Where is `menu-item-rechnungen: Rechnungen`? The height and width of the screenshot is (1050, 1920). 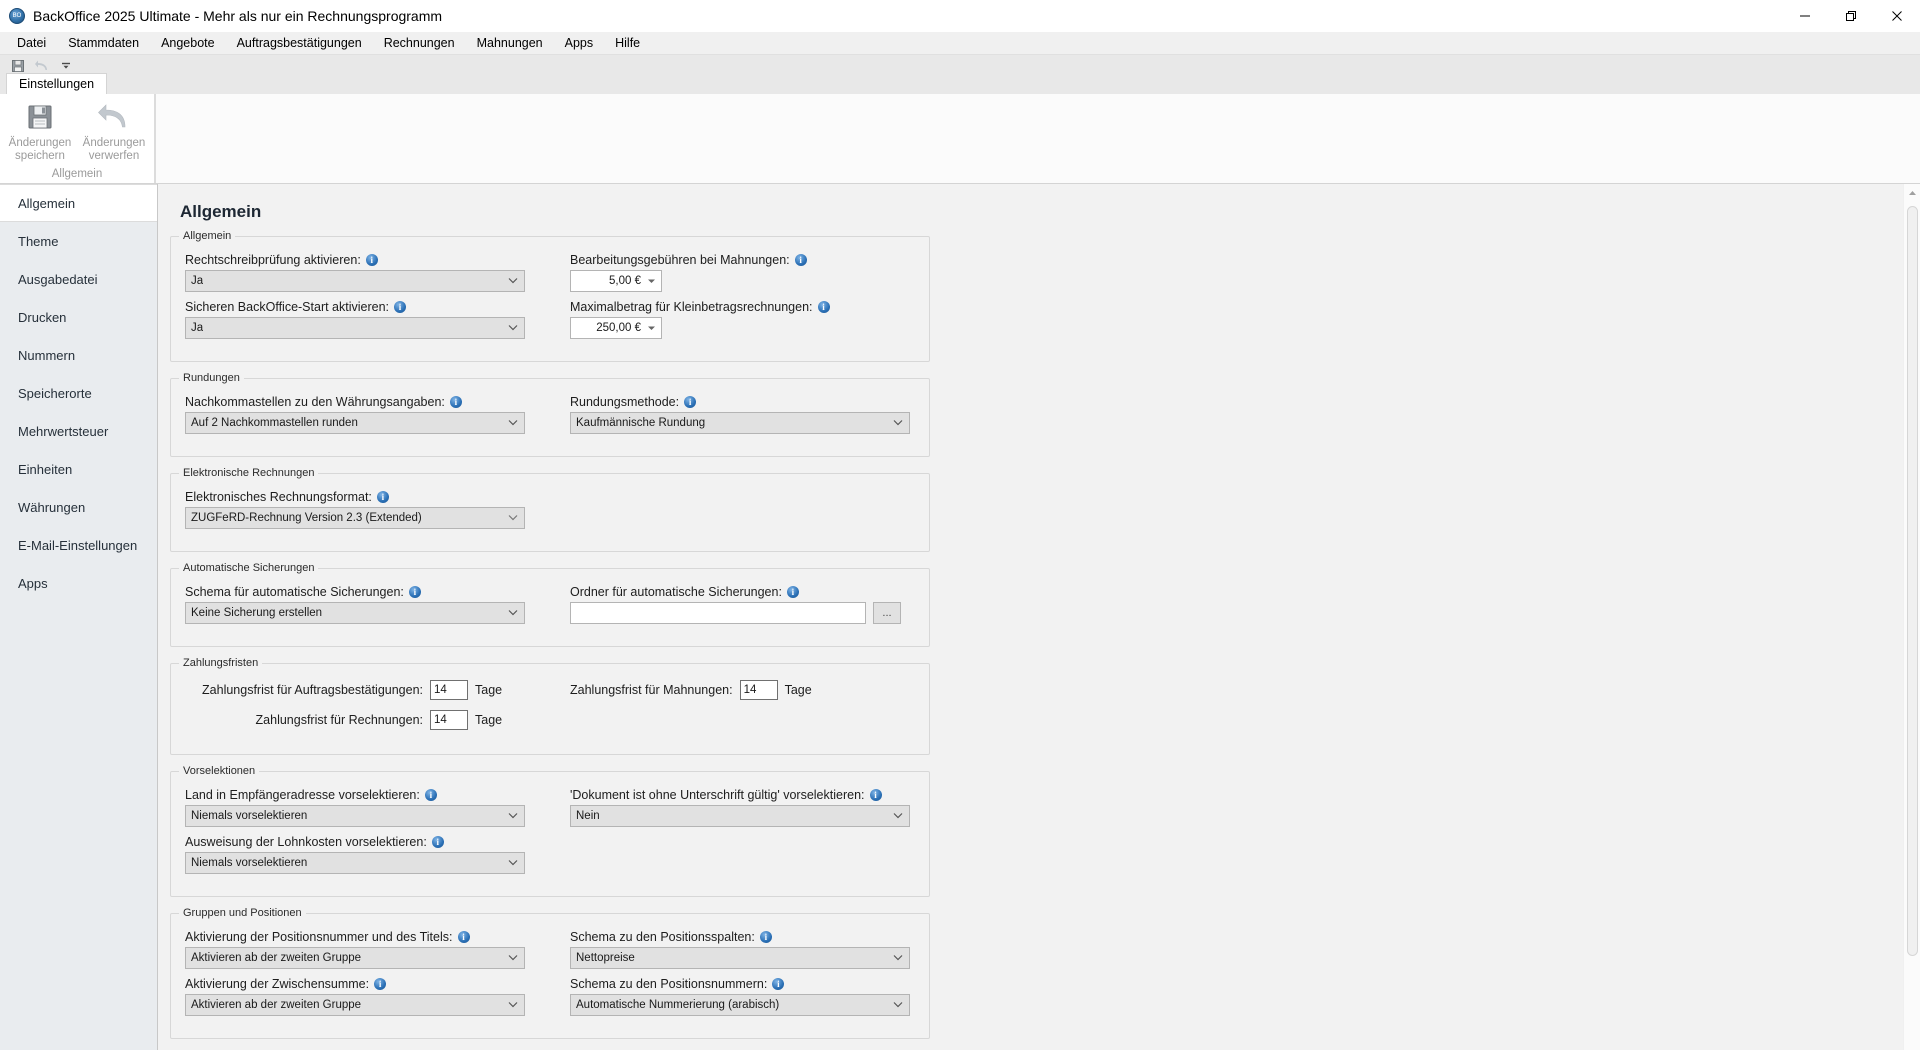 menu-item-rechnungen: Rechnungen is located at coordinates (419, 43).